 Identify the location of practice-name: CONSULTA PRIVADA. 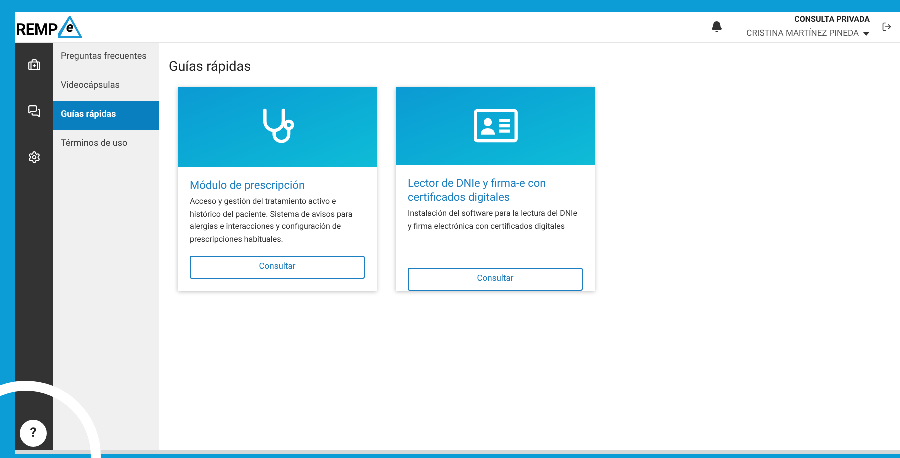
(832, 20).